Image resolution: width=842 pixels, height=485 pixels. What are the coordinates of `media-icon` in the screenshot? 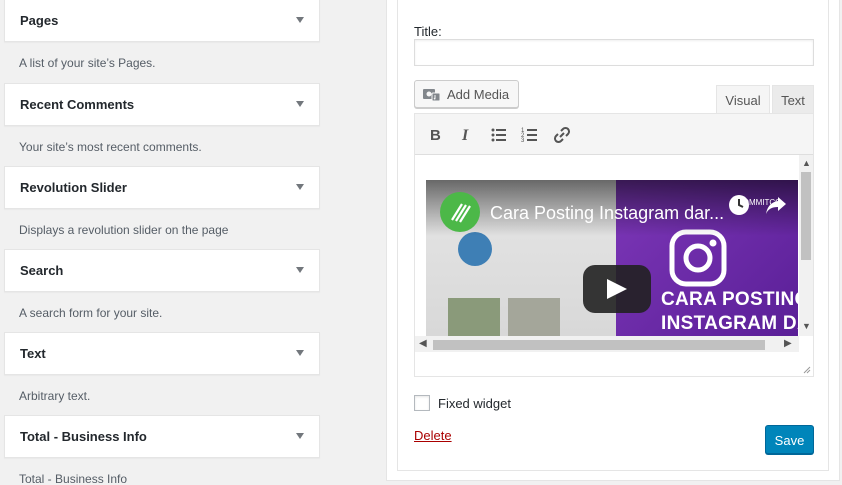 It's located at (432, 95).